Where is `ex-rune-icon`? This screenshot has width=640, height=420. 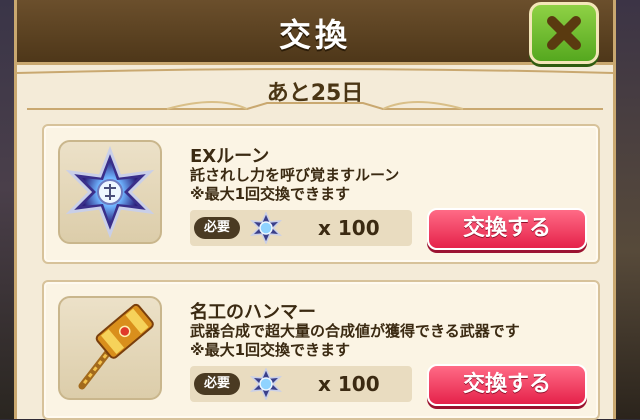
ex-rune-icon is located at coordinates (110, 192).